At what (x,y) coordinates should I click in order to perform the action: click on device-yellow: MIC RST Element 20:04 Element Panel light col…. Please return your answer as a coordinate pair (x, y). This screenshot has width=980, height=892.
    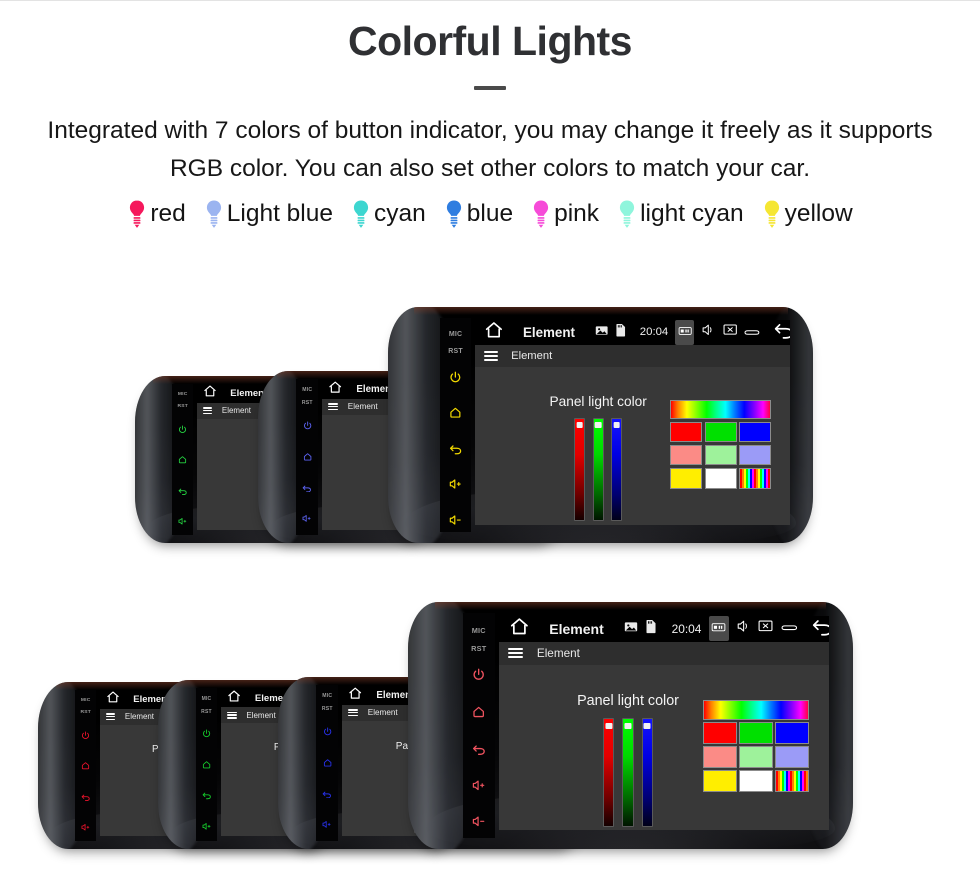
    Looking at the image, I should click on (600, 425).